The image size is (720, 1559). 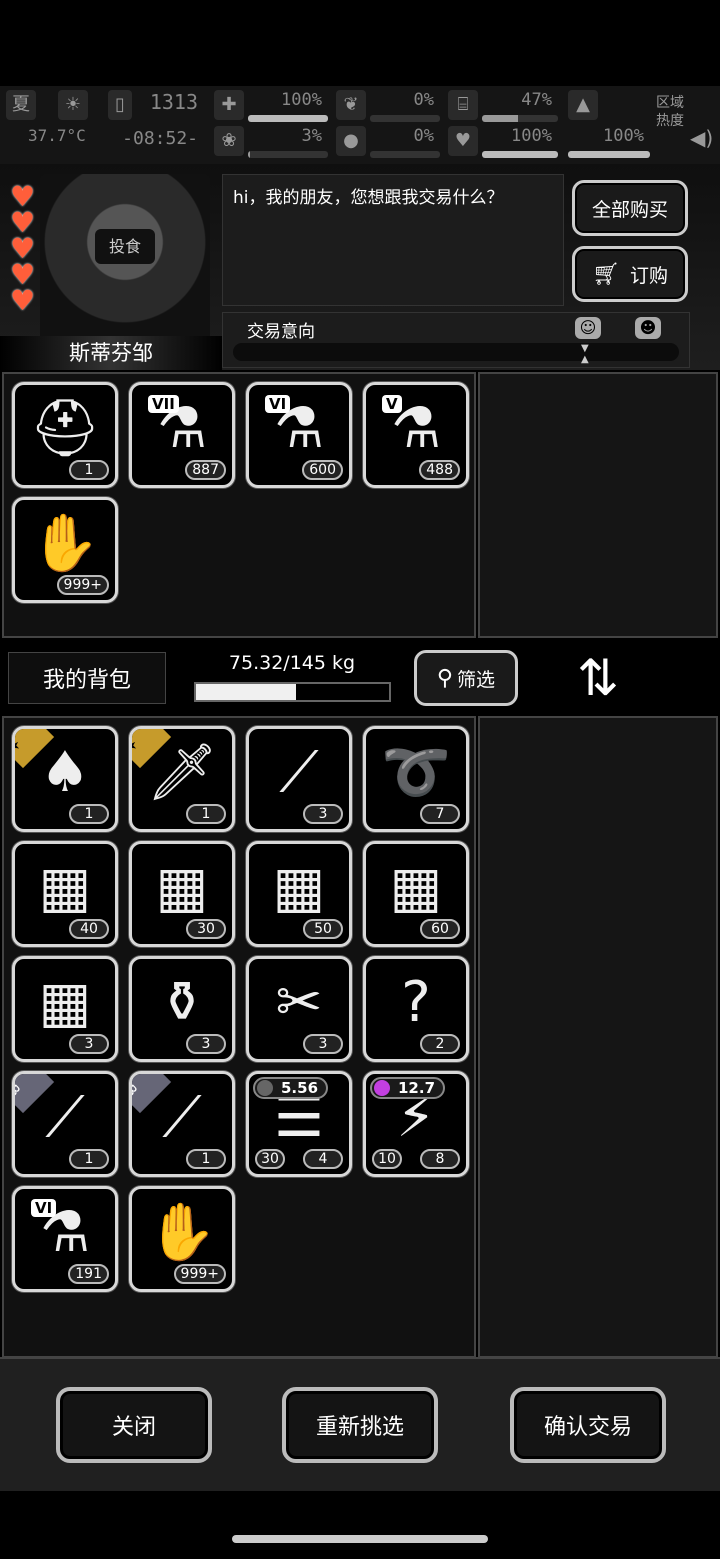 What do you see at coordinates (281, 332) in the screenshot?
I see `trade-intent-label: 交易意向` at bounding box center [281, 332].